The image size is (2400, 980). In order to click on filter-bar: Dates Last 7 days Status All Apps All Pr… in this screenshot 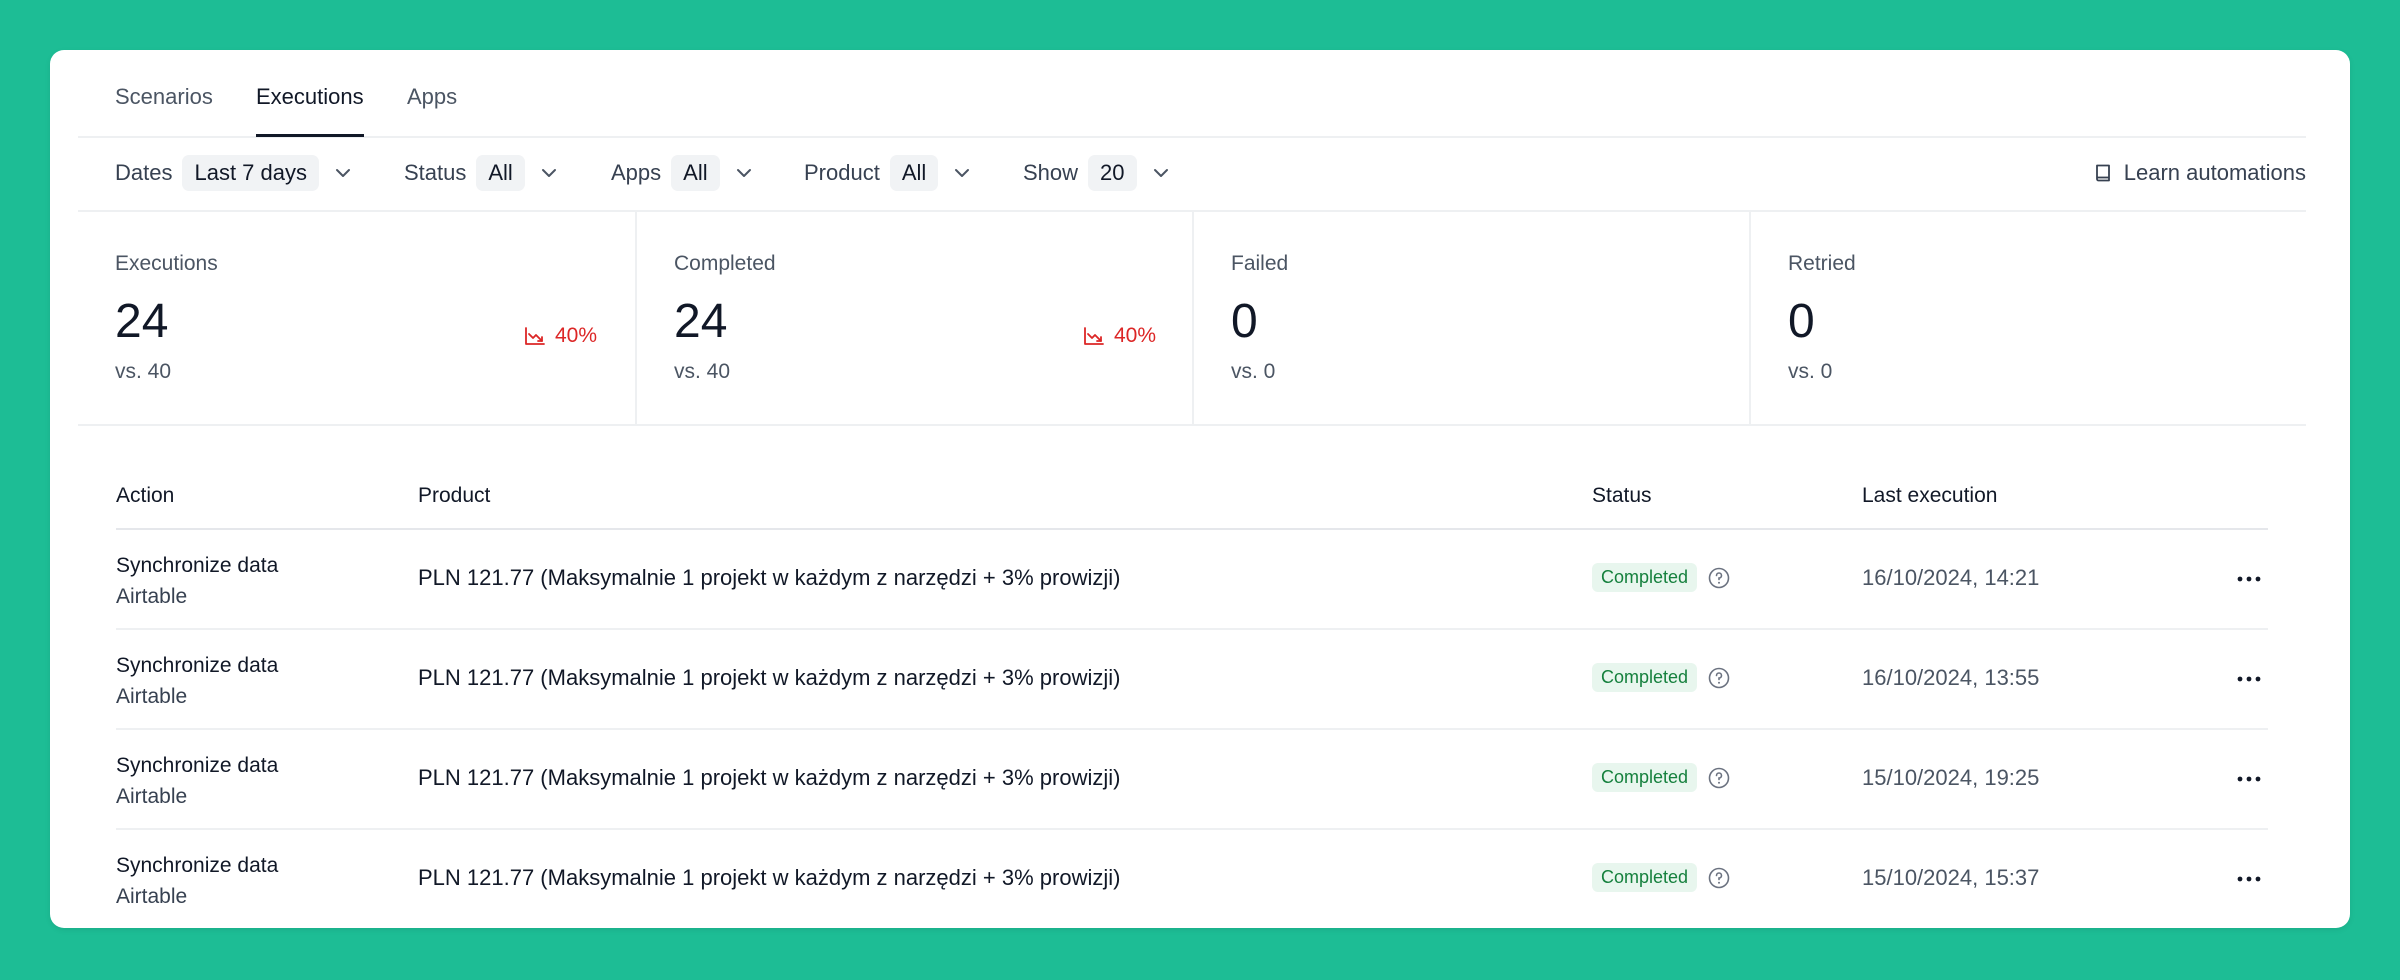, I will do `click(1192, 175)`.